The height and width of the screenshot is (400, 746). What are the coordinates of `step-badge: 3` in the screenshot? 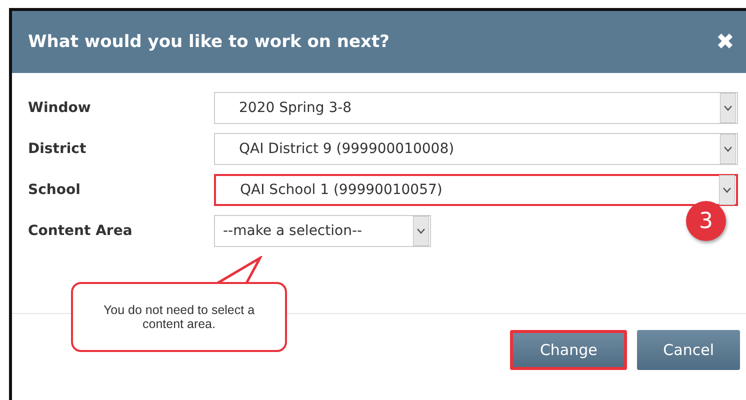 It's located at (706, 221).